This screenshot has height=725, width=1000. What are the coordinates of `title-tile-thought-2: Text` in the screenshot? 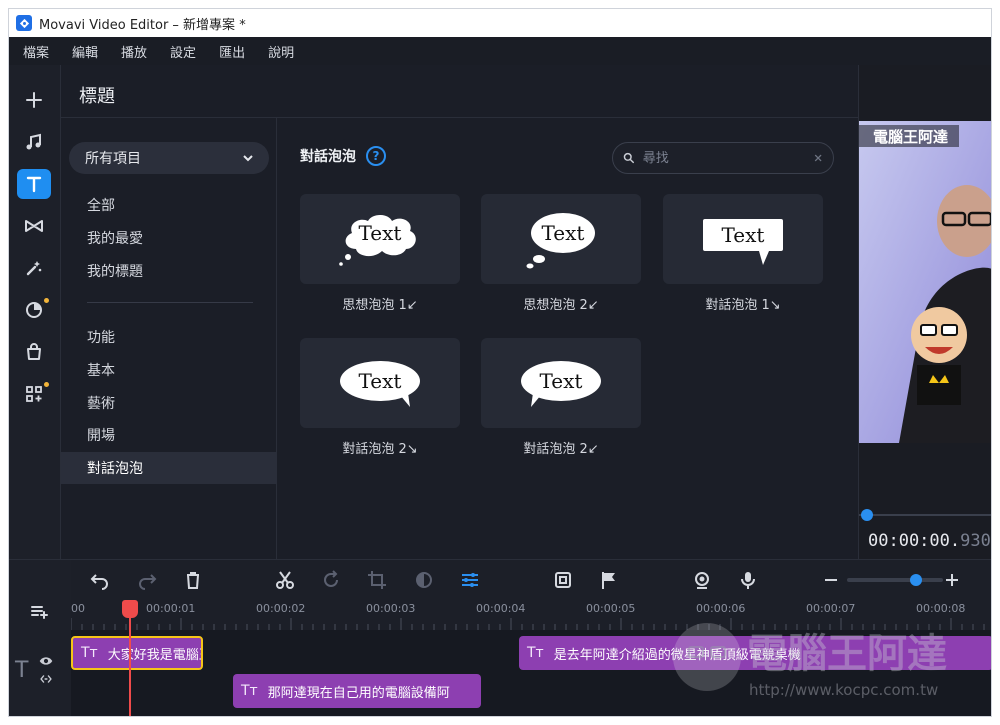 It's located at (561, 239).